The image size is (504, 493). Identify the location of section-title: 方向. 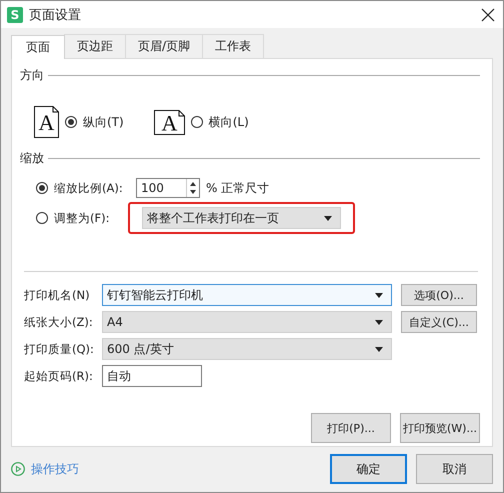
(32, 75).